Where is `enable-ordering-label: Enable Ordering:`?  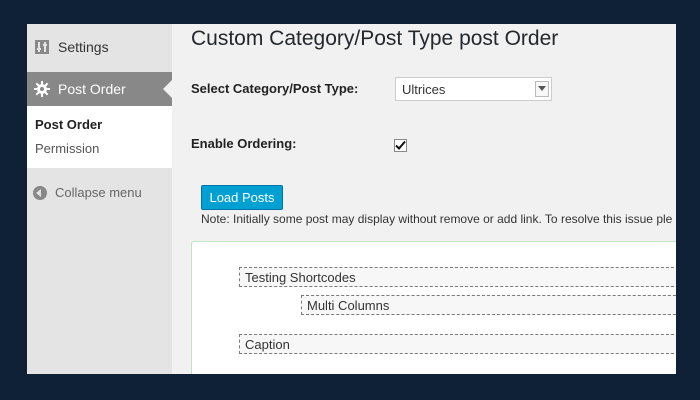 enable-ordering-label: Enable Ordering: is located at coordinates (244, 143).